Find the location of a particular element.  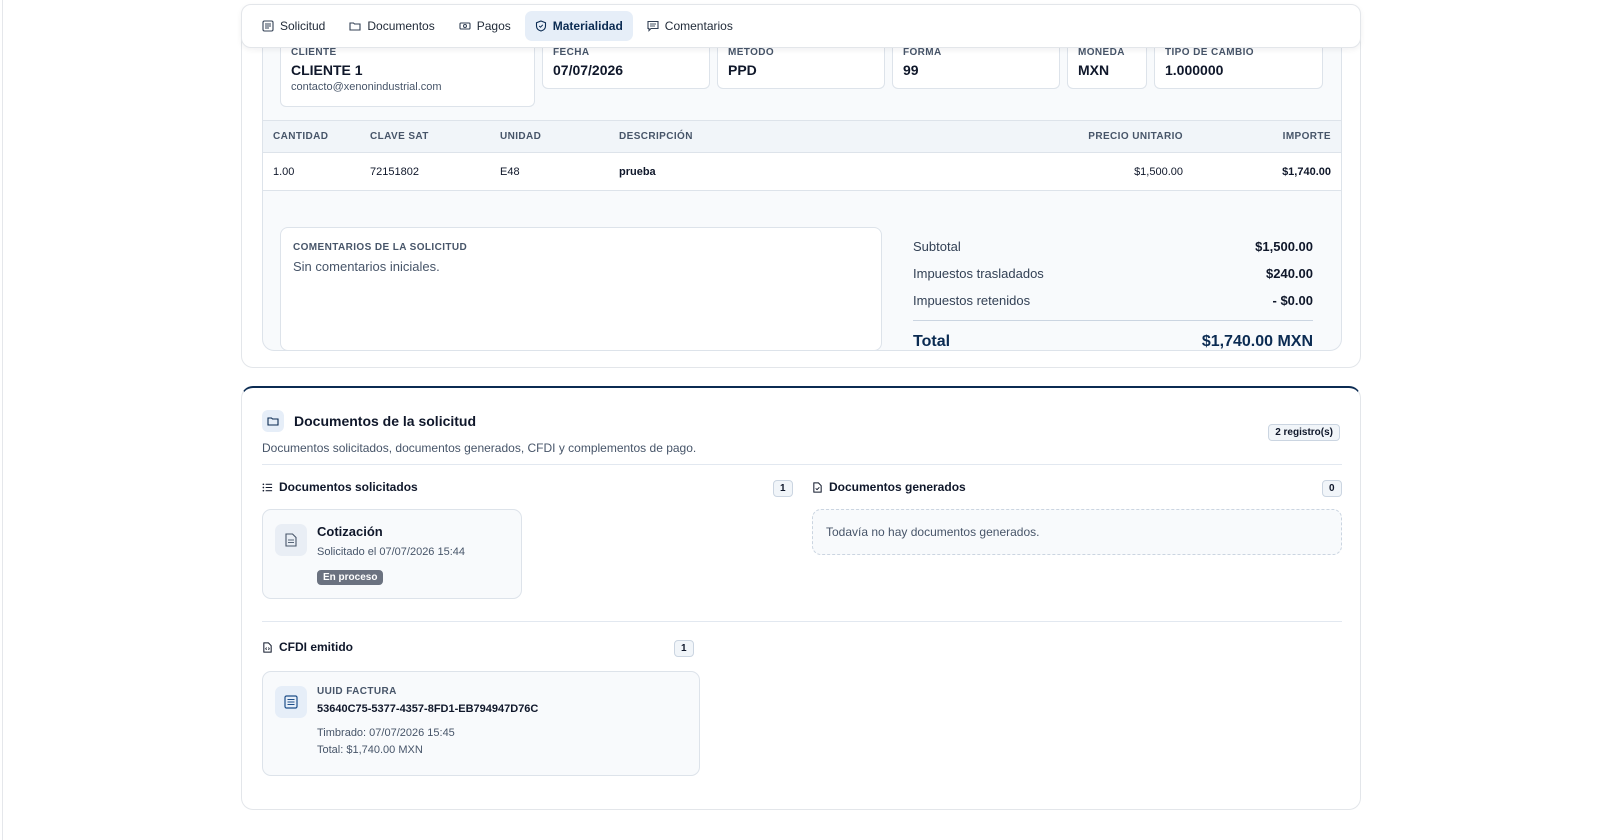

document-requested-date: Solicitado el 07/07/2026 15:44 is located at coordinates (391, 552).